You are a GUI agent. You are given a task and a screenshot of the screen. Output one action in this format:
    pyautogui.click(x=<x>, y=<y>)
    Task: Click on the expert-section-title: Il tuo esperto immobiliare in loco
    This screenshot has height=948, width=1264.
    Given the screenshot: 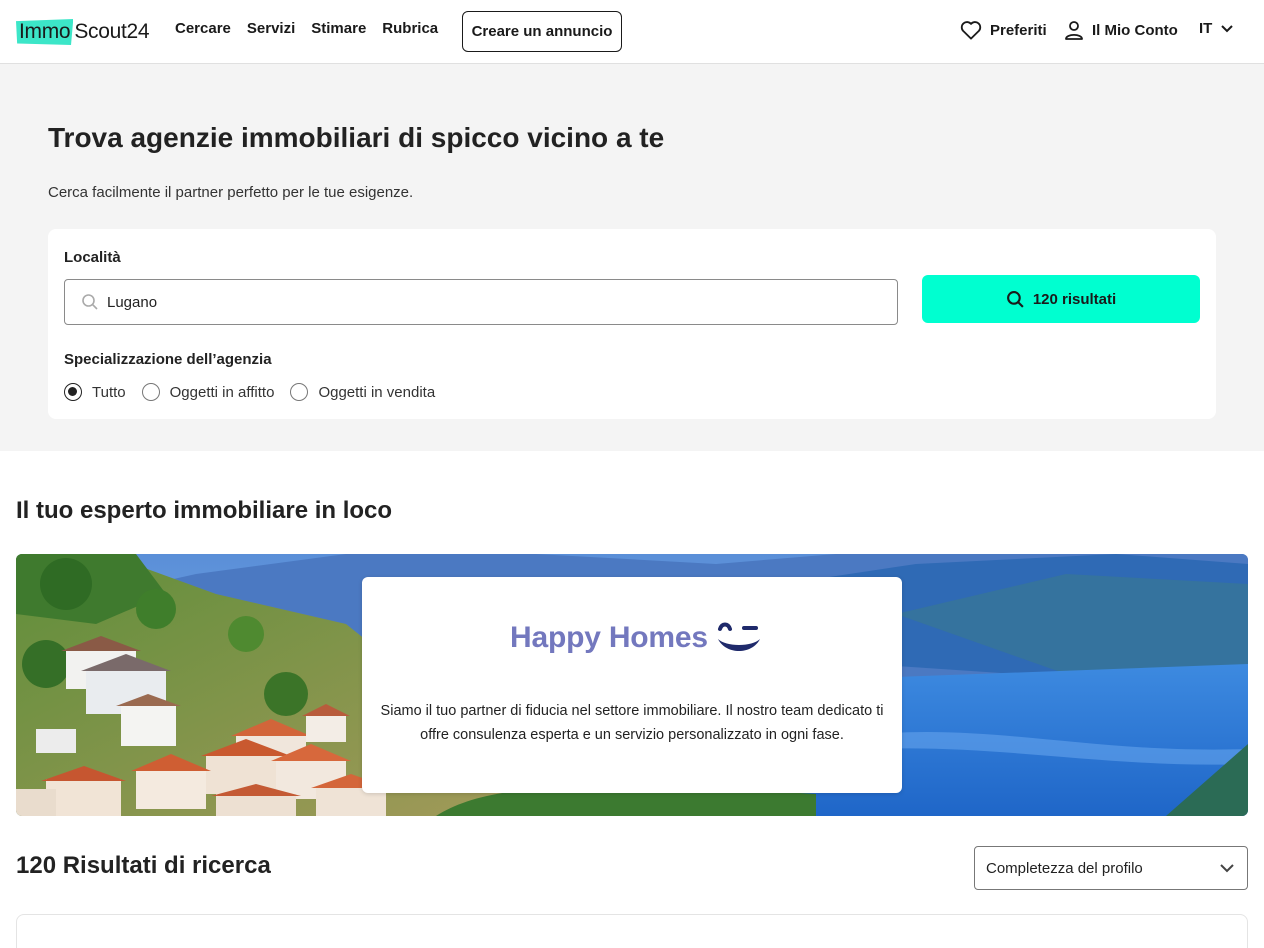 What is the action you would take?
    pyautogui.click(x=204, y=510)
    